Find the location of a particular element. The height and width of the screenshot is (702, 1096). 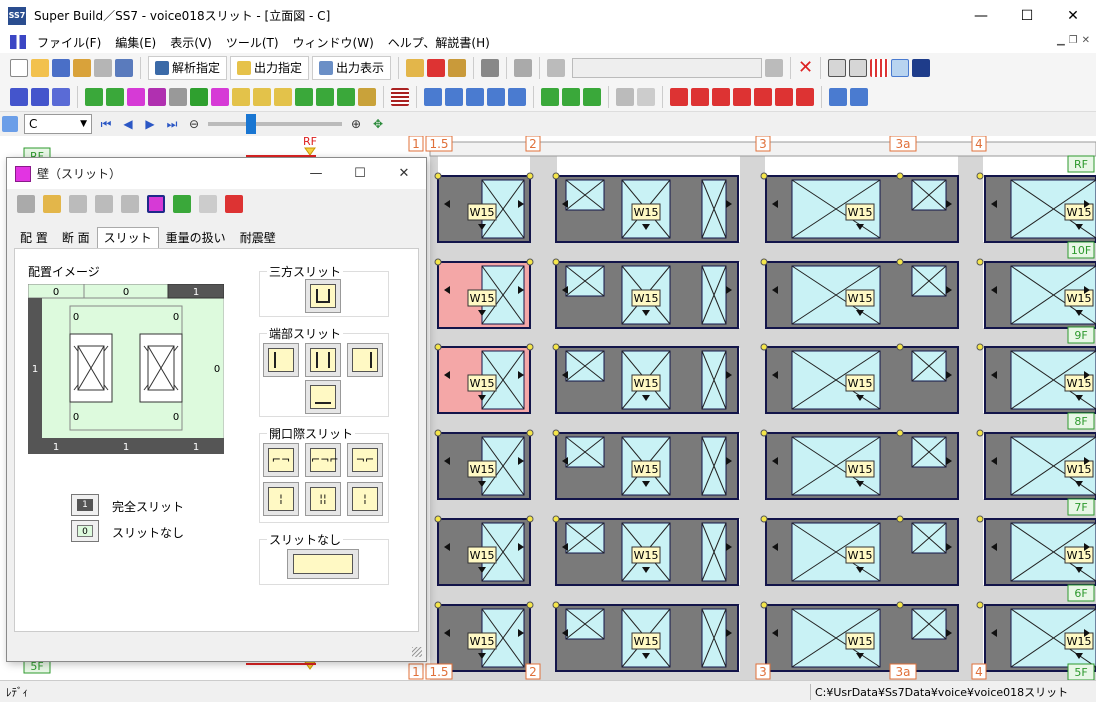

stamp-icon is located at coordinates (457, 67).